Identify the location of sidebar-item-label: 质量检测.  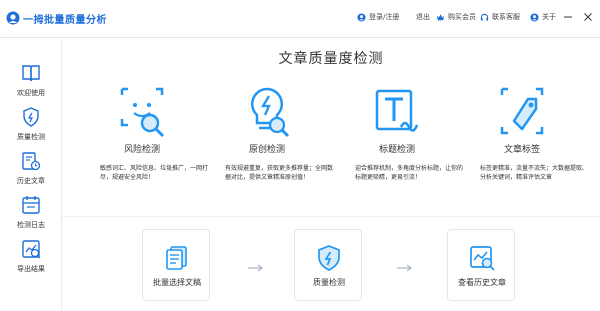
(31, 137).